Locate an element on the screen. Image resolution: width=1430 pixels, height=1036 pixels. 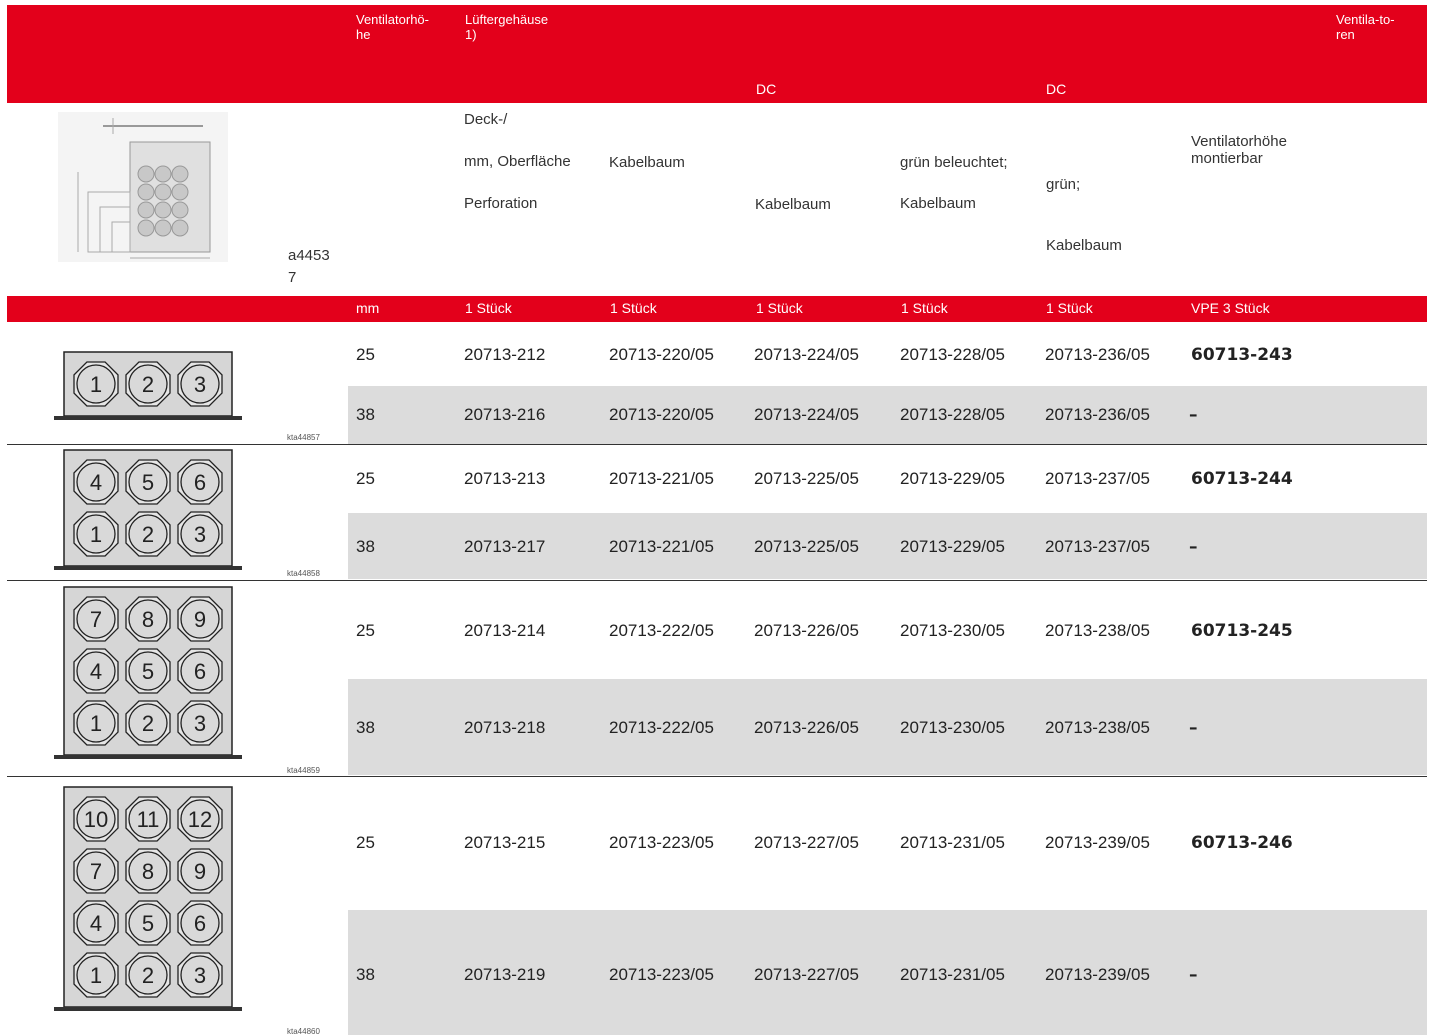
fan-number: 12 is located at coordinates (200, 819).